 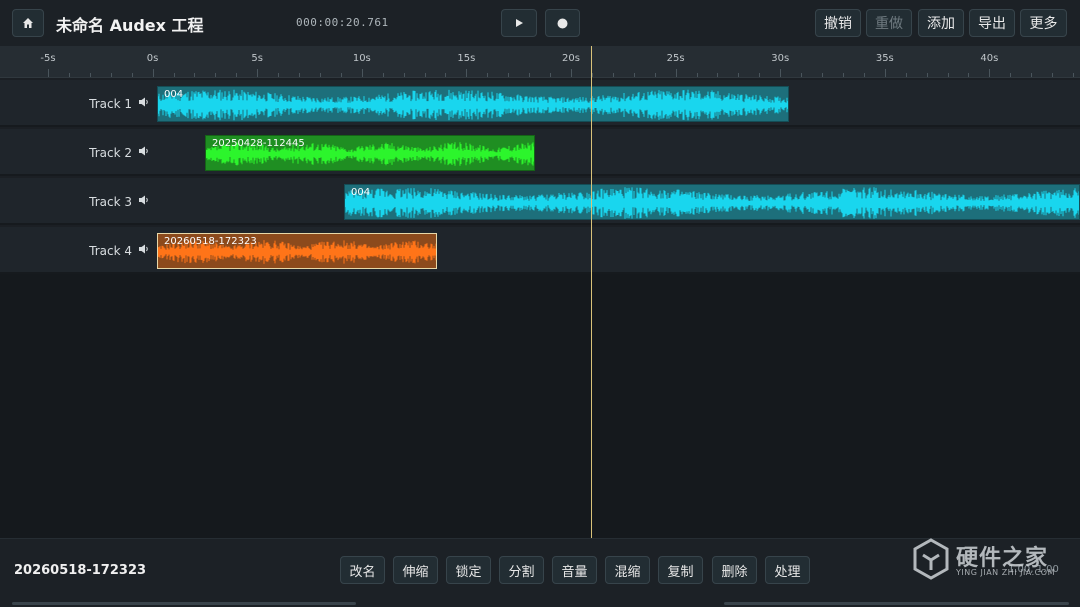 I want to click on track-row-2: Track 2 20250428-112445, so click(x=540, y=152).